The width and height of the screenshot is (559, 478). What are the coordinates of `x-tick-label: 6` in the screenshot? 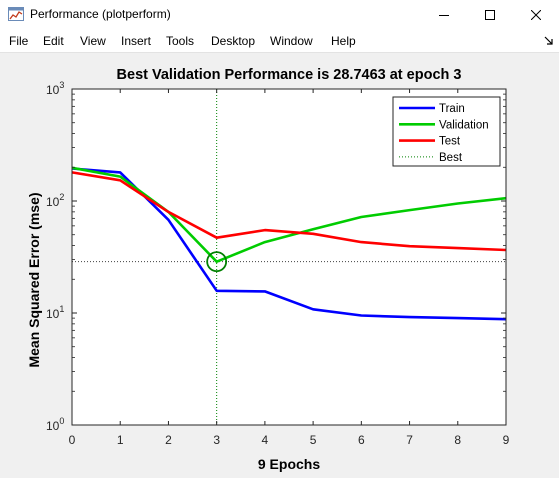 It's located at (361, 440).